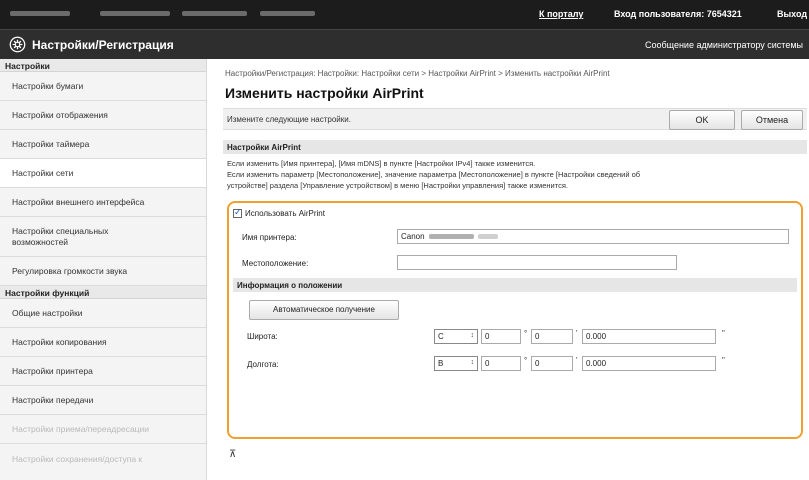 This screenshot has height=480, width=809. I want to click on longitude-degrees-input: 0, so click(501, 363).